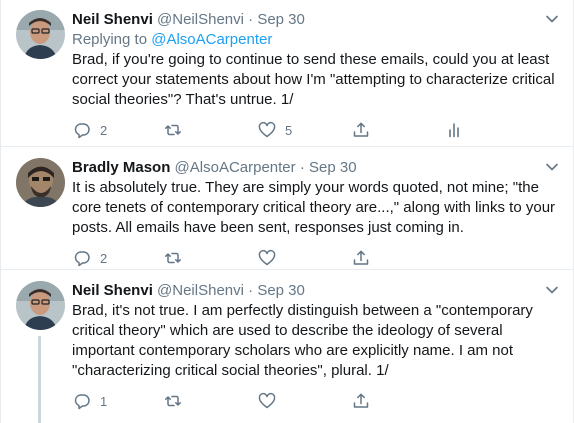 Image resolution: width=574 pixels, height=423 pixels. Describe the element at coordinates (315, 130) in the screenshot. I see `tweet-actions: 2 5` at that location.